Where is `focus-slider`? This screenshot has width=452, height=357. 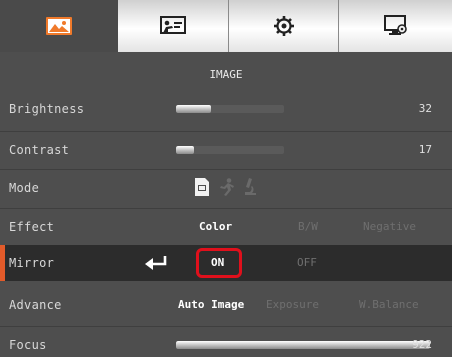
focus-slider is located at coordinates (303, 345).